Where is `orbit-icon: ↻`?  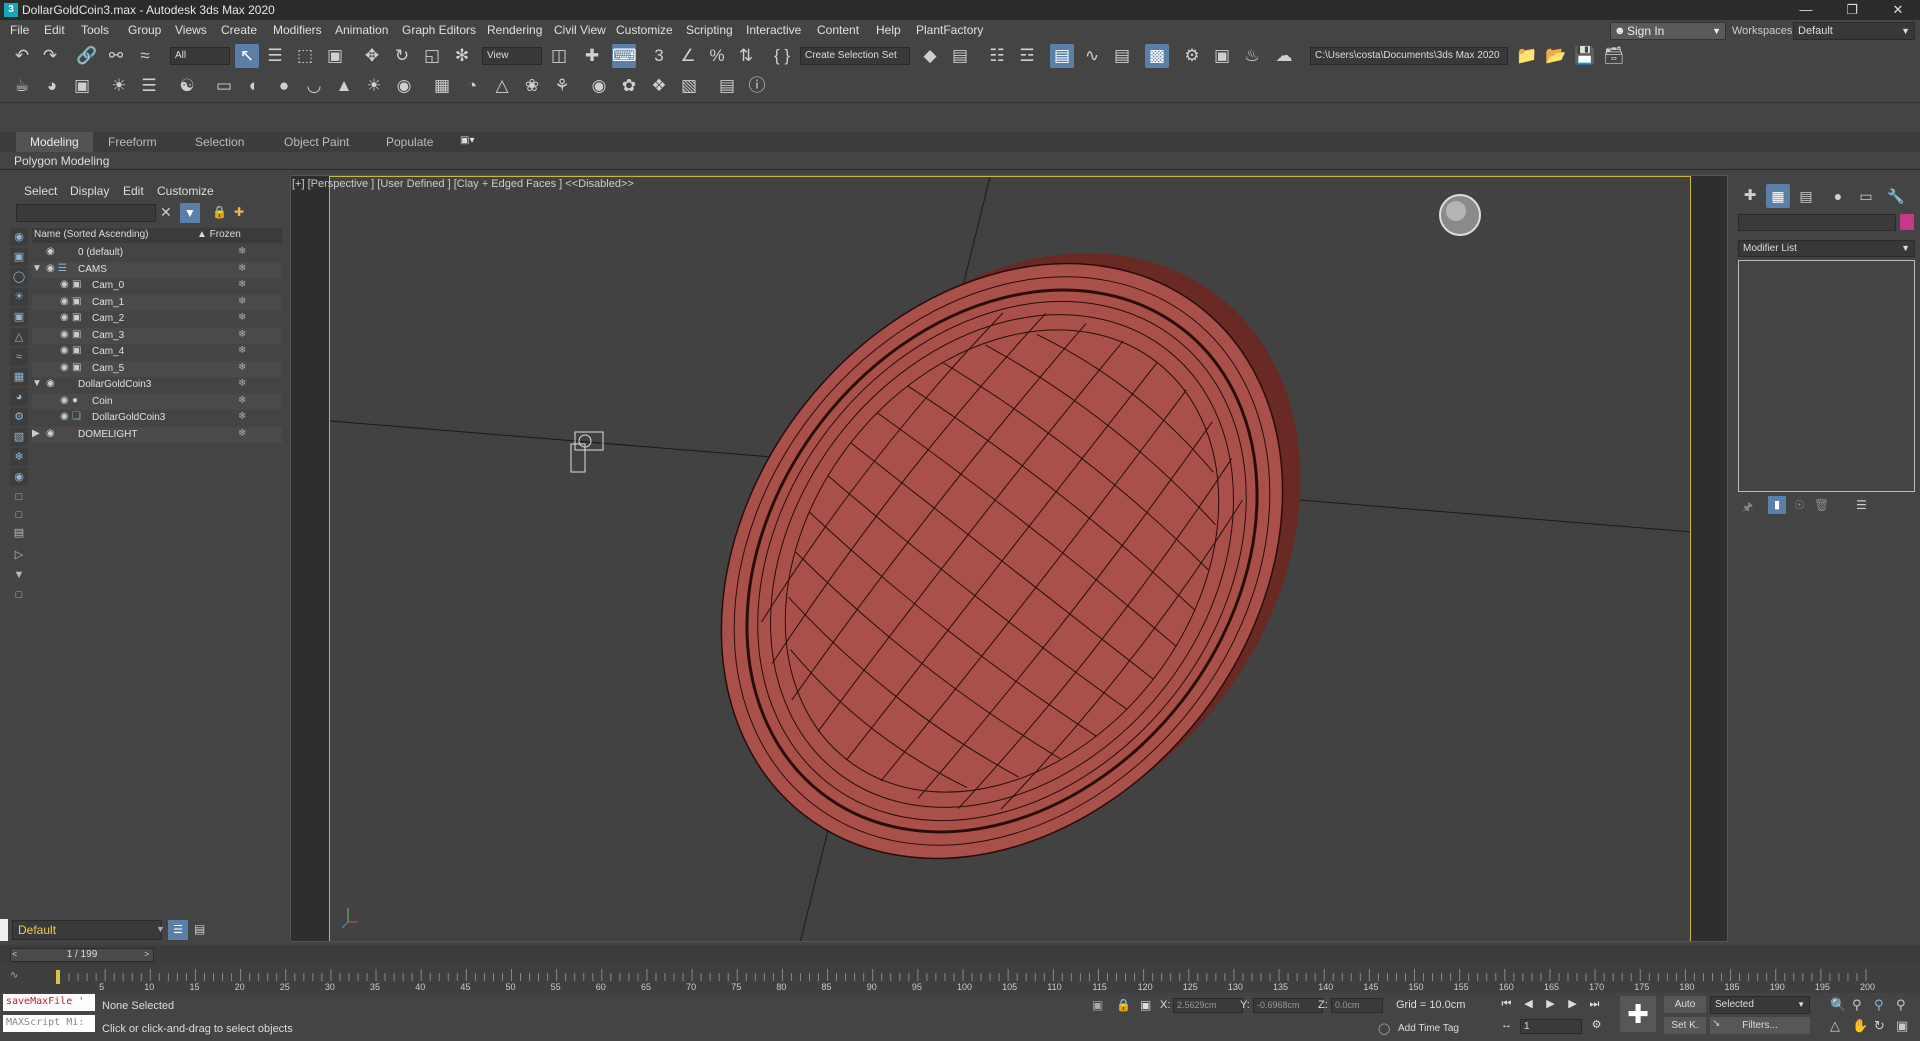 orbit-icon: ↻ is located at coordinates (1879, 1026).